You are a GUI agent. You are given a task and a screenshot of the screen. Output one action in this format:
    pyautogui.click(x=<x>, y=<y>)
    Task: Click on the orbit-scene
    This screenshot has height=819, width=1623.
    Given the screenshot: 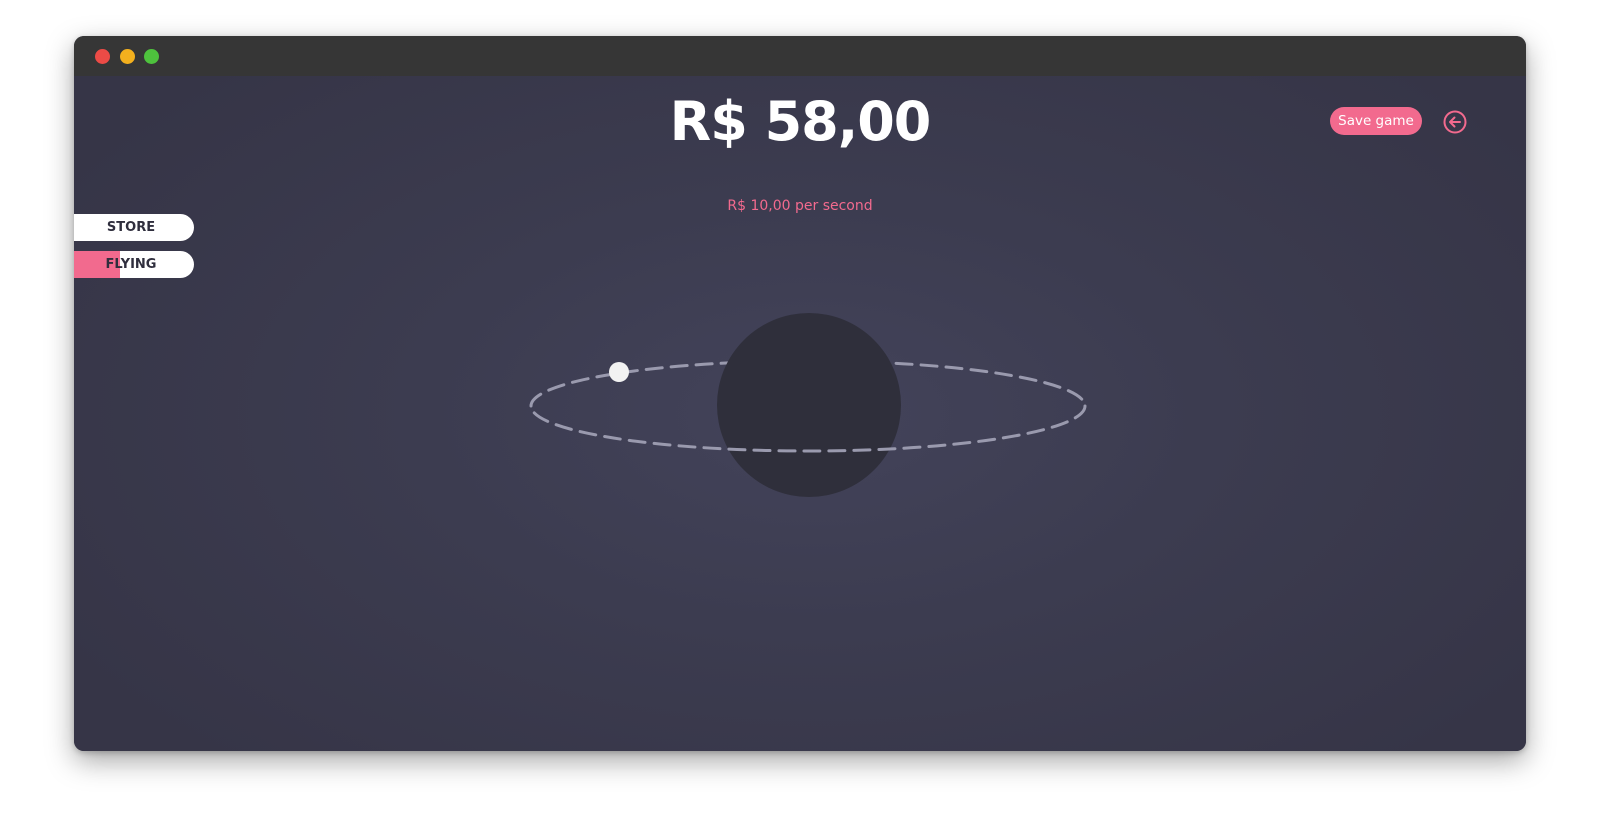 What is the action you would take?
    pyautogui.click(x=808, y=405)
    